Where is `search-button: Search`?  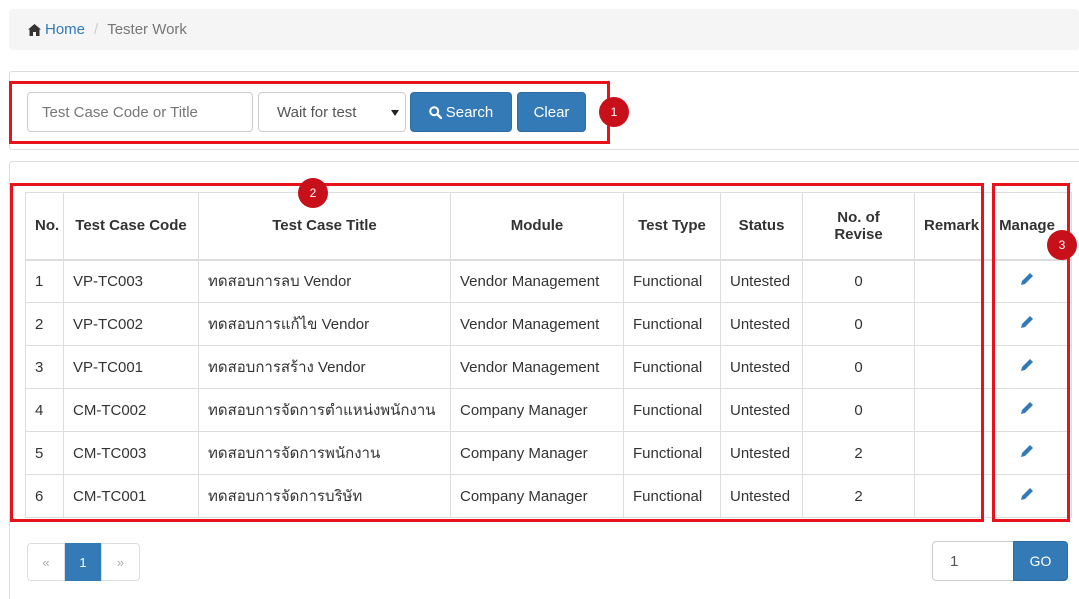 search-button: Search is located at coordinates (461, 112).